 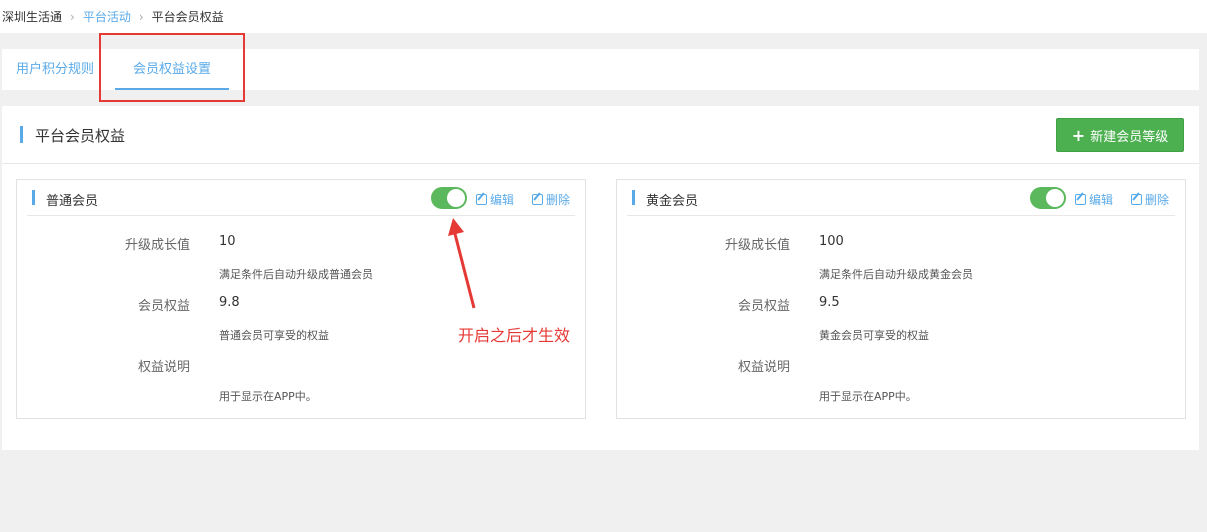 What do you see at coordinates (107, 16) in the screenshot?
I see `breadcrumb-item-activity: 平台活动` at bounding box center [107, 16].